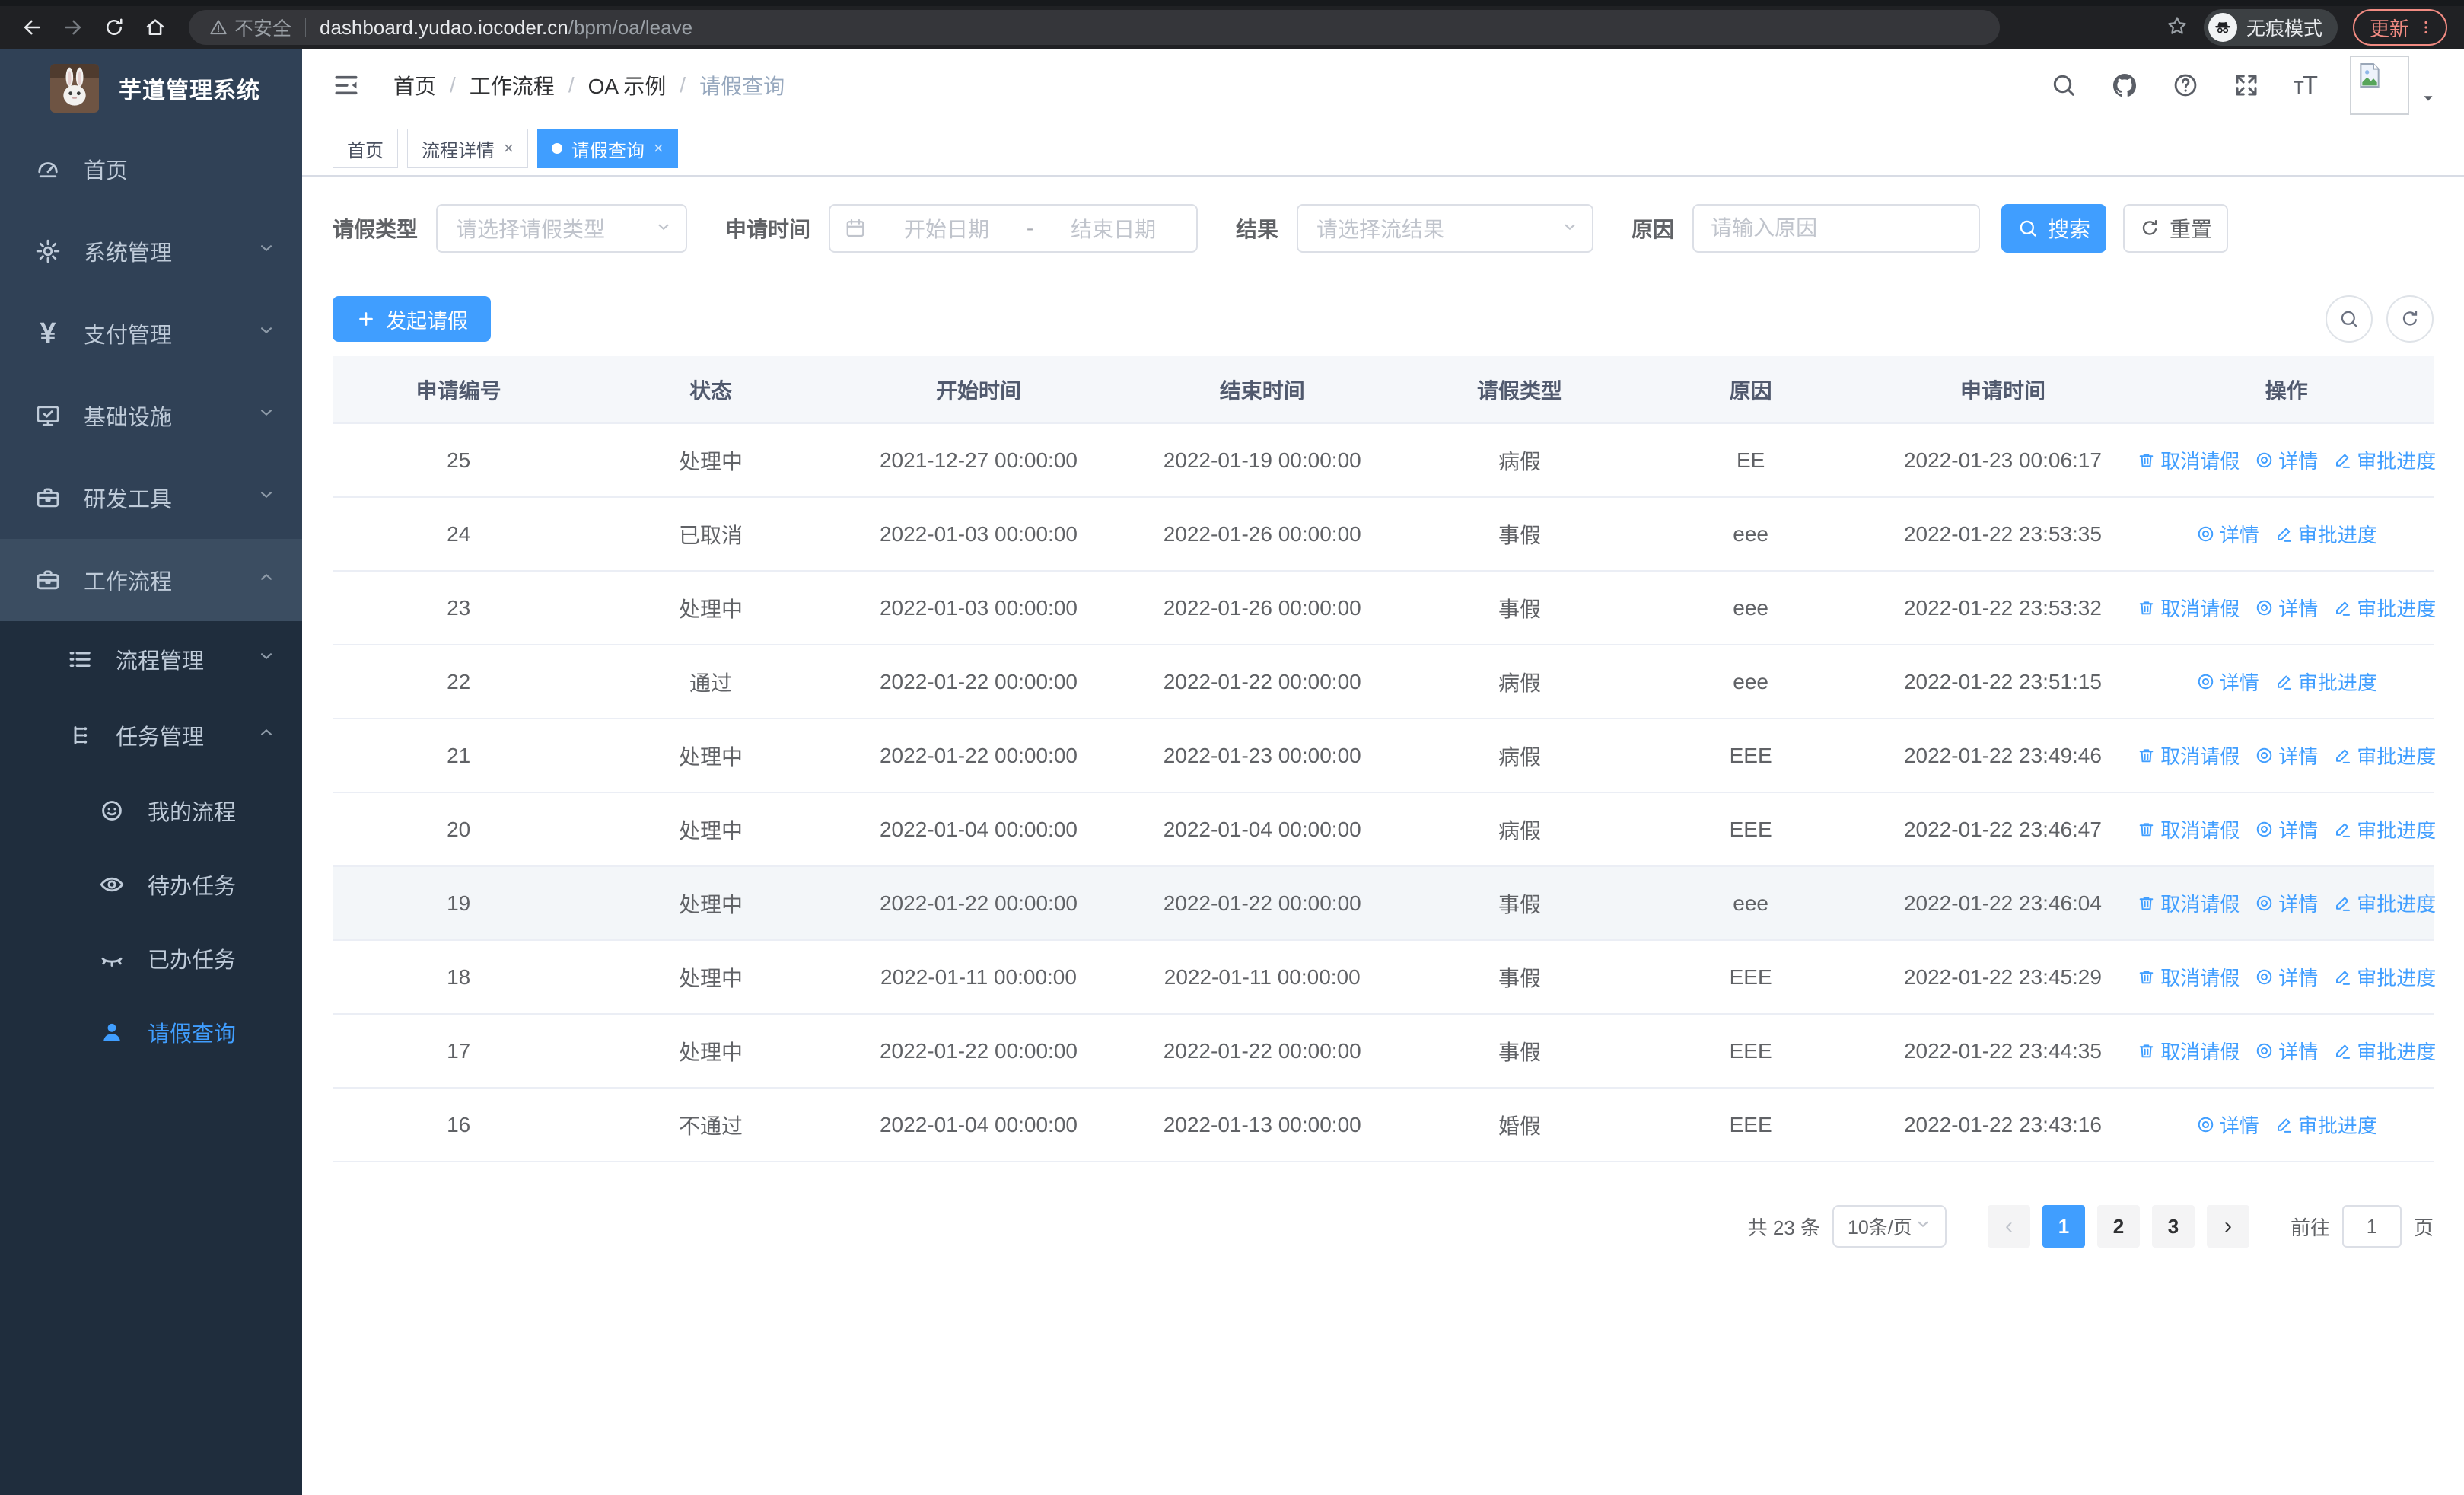 Image resolution: width=2464 pixels, height=1495 pixels. Describe the element at coordinates (2124, 86) in the screenshot. I see `github-icon` at that location.